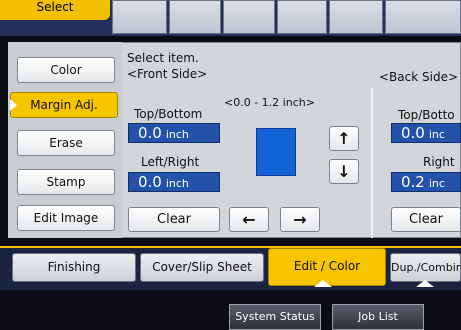 Image resolution: width=461 pixels, height=330 pixels. Describe the element at coordinates (372, 163) in the screenshot. I see `side-divider` at that location.